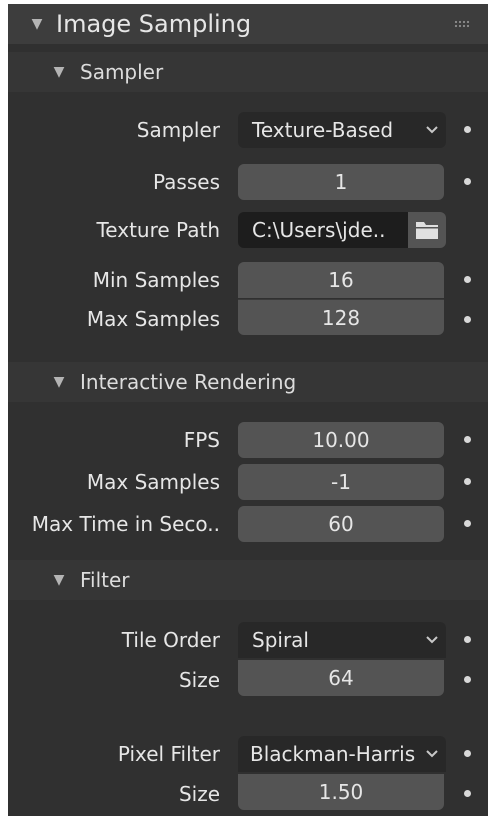 The width and height of the screenshot is (496, 816). I want to click on sampler-label: Sampler, so click(178, 130).